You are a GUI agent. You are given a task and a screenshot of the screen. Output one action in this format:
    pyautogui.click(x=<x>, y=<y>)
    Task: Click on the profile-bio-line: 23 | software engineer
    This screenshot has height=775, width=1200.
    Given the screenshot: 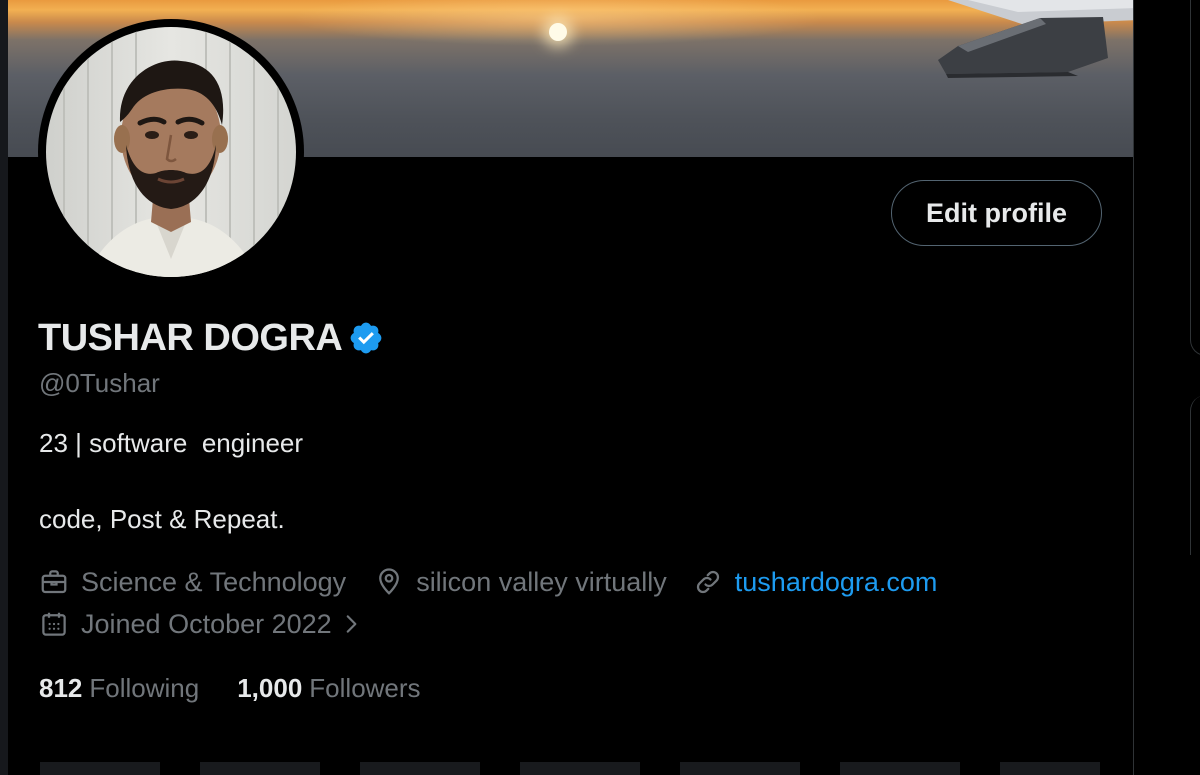 What is the action you would take?
    pyautogui.click(x=171, y=443)
    